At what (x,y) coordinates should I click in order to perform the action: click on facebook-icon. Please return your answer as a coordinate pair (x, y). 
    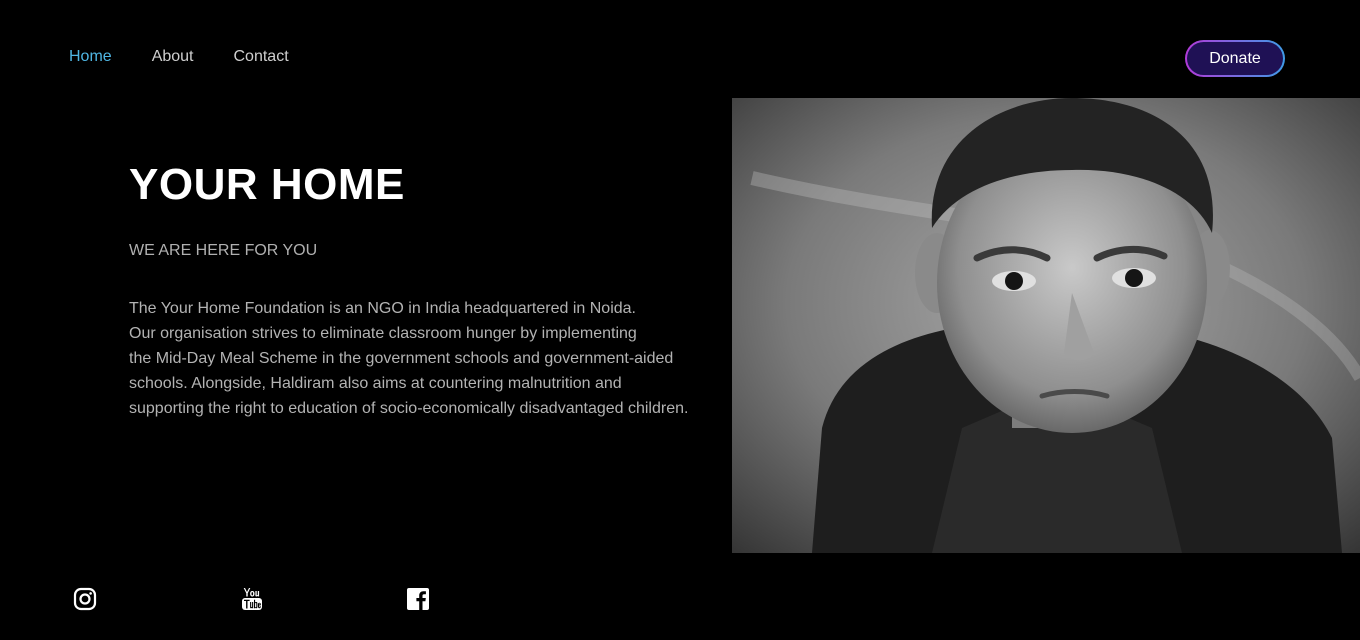
    Looking at the image, I should click on (418, 599).